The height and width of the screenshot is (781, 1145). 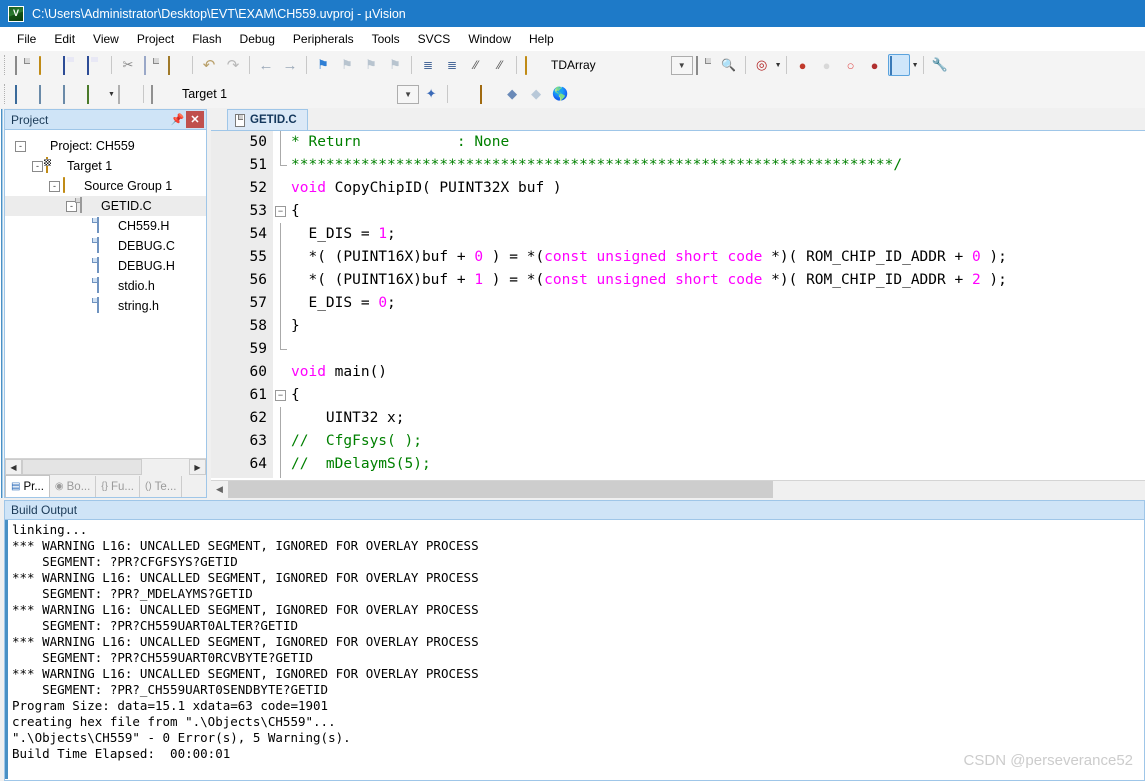 What do you see at coordinates (106, 39) in the screenshot?
I see `menu-item-view: View` at bounding box center [106, 39].